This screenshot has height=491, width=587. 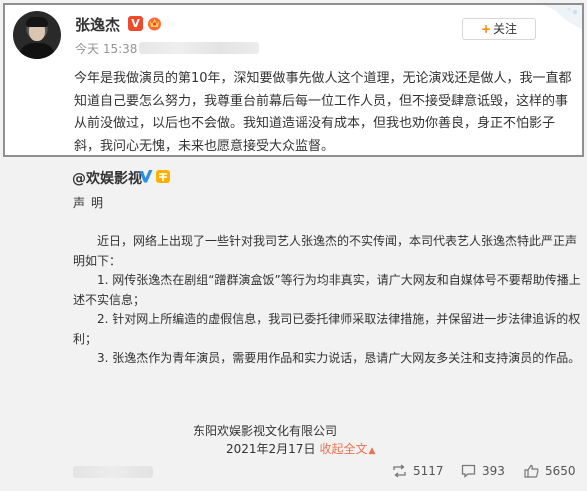 I want to click on collapse-button: 收起全文▲, so click(x=347, y=449).